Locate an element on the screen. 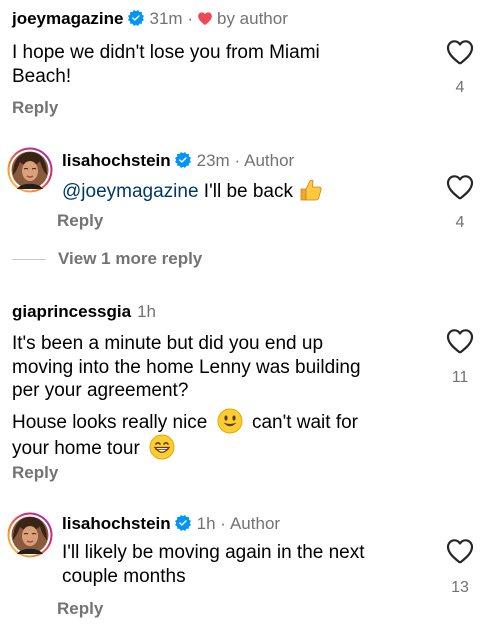  comment-meta: joeymagazine 31m · by author is located at coordinates (150, 19).